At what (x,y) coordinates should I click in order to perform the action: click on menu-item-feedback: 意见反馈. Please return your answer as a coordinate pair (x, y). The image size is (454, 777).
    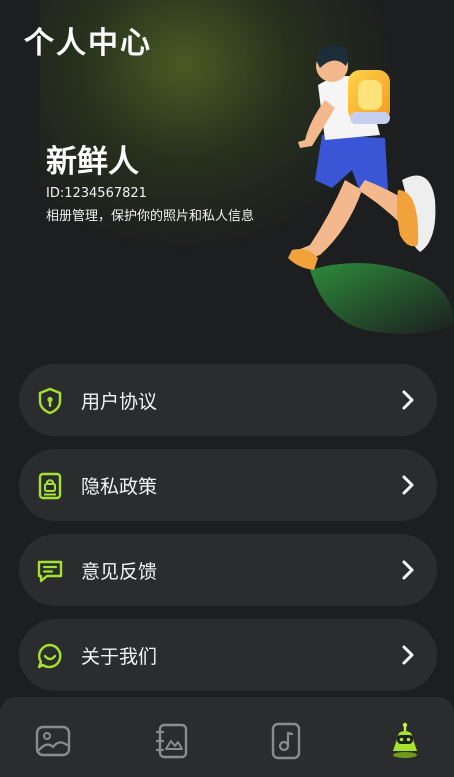
    Looking at the image, I should click on (228, 570).